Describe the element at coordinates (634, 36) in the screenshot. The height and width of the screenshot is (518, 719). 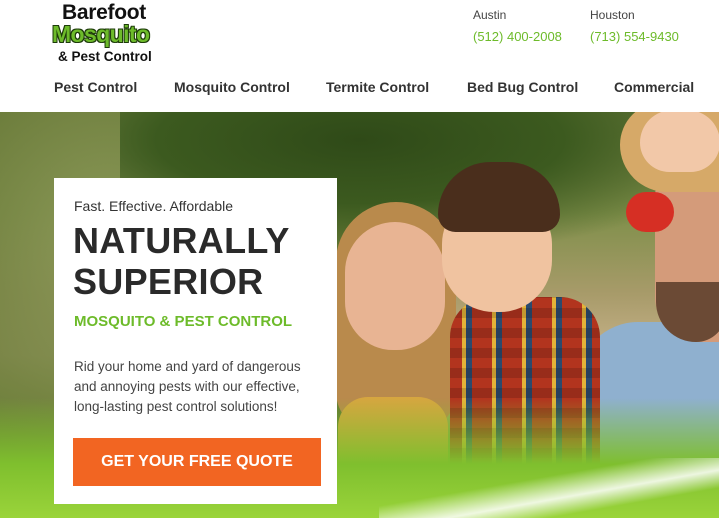
I see `phone-link-houston: (713) 554-9430` at that location.